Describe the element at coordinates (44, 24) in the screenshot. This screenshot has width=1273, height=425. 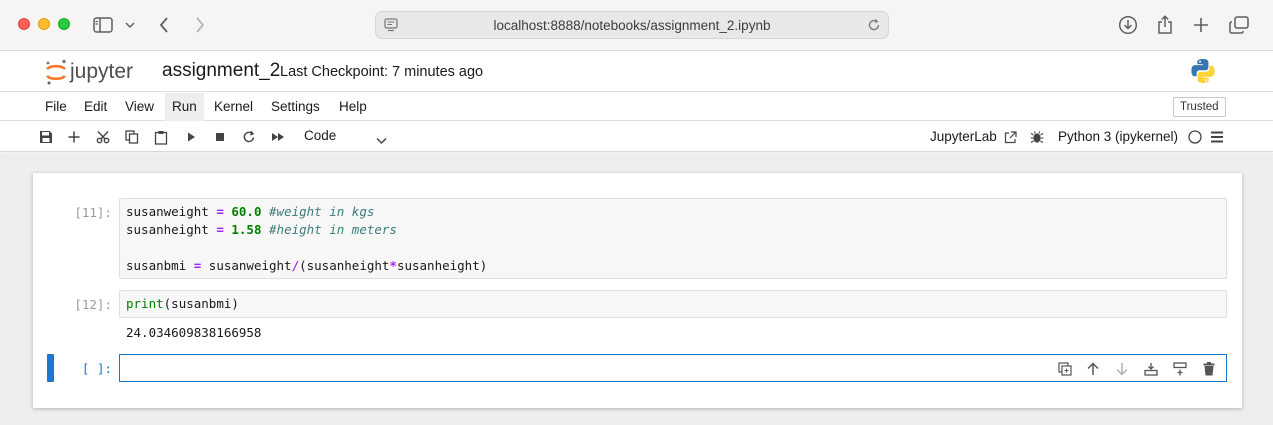
I see `minimize-window-button` at that location.